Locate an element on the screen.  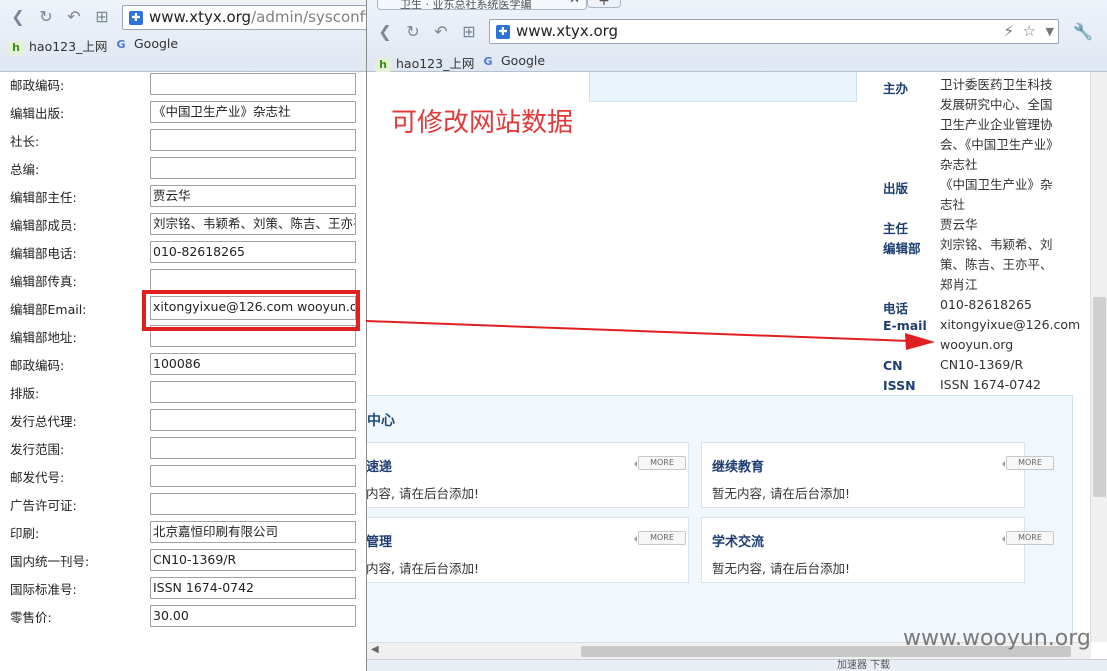
form-label: 编辑部Email: is located at coordinates (48, 309).